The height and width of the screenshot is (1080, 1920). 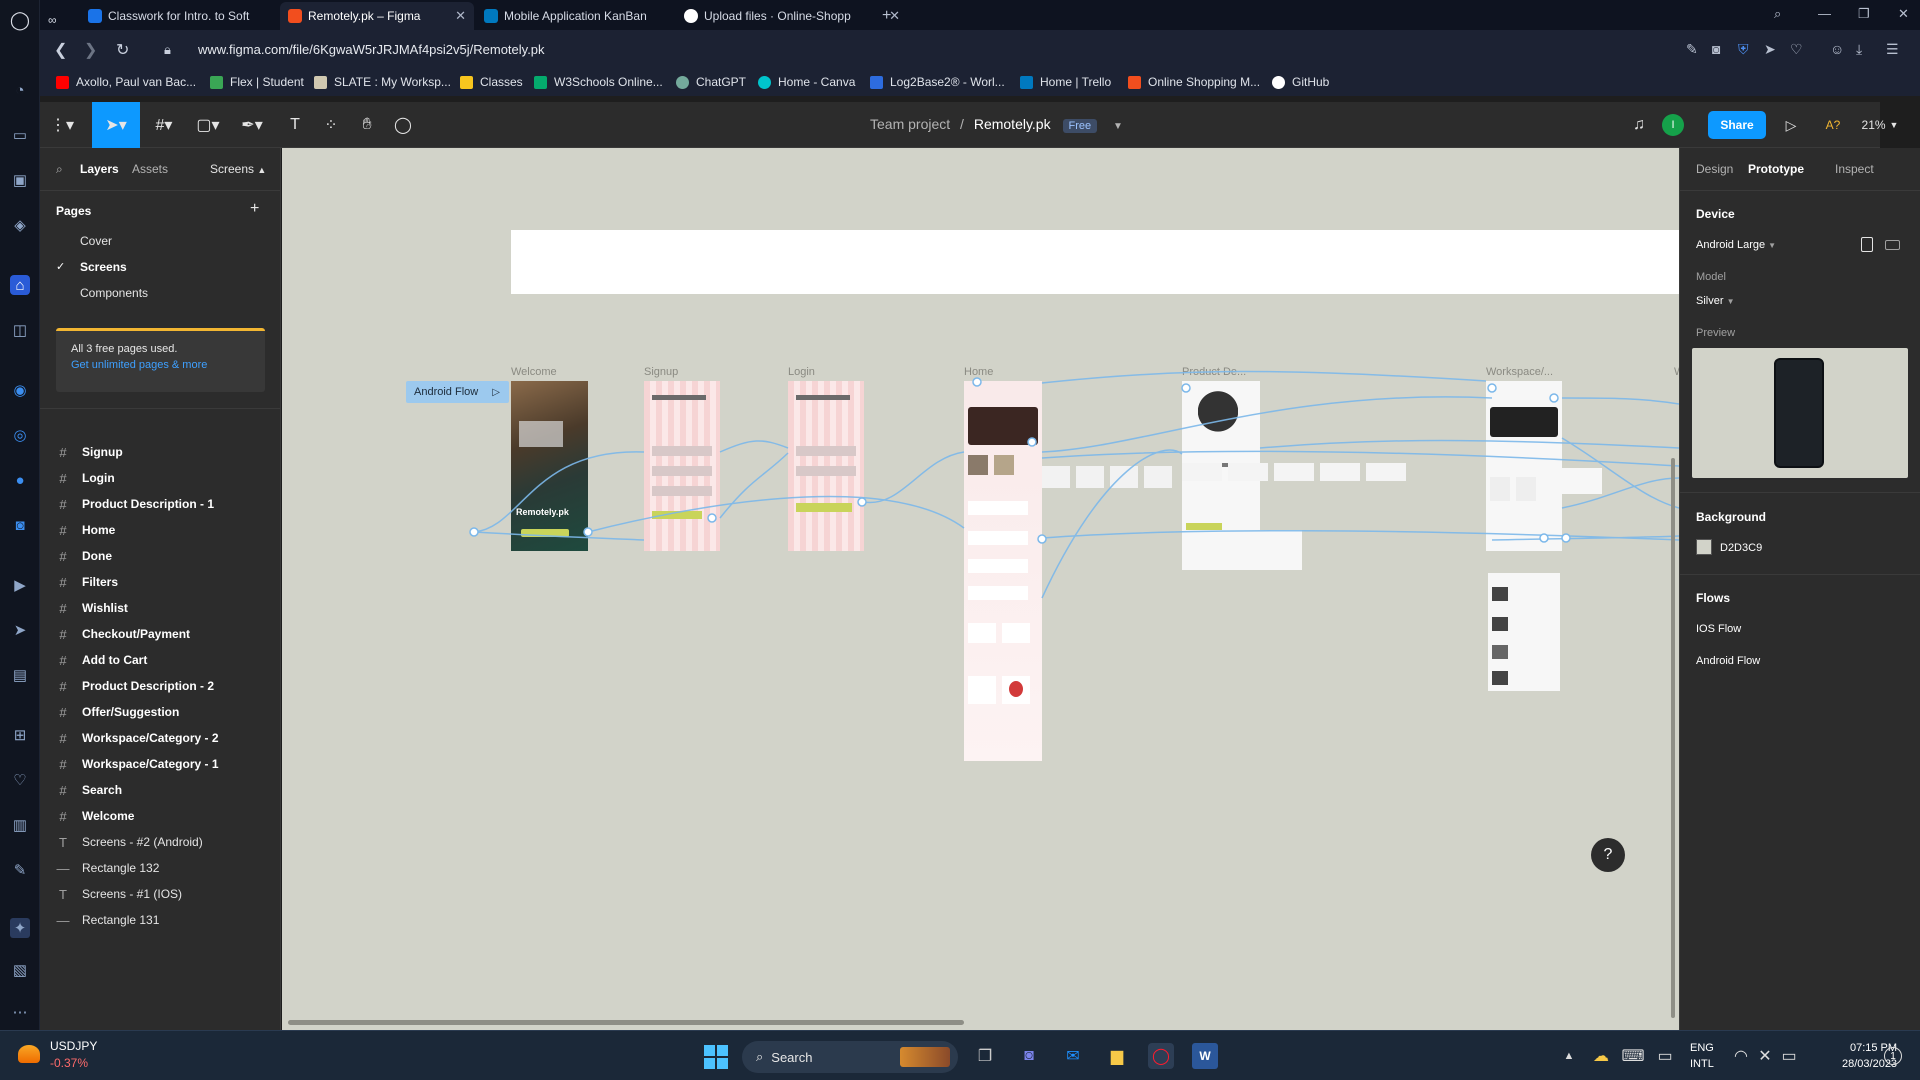 What do you see at coordinates (1737, 125) in the screenshot?
I see `share-button: Share` at bounding box center [1737, 125].